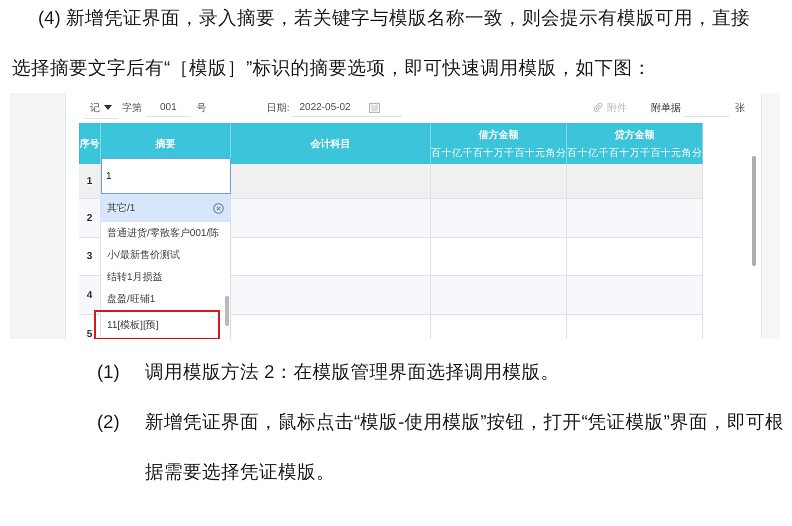 This screenshot has width=792, height=526. Describe the element at coordinates (89, 333) in the screenshot. I see `row-number: 5` at that location.